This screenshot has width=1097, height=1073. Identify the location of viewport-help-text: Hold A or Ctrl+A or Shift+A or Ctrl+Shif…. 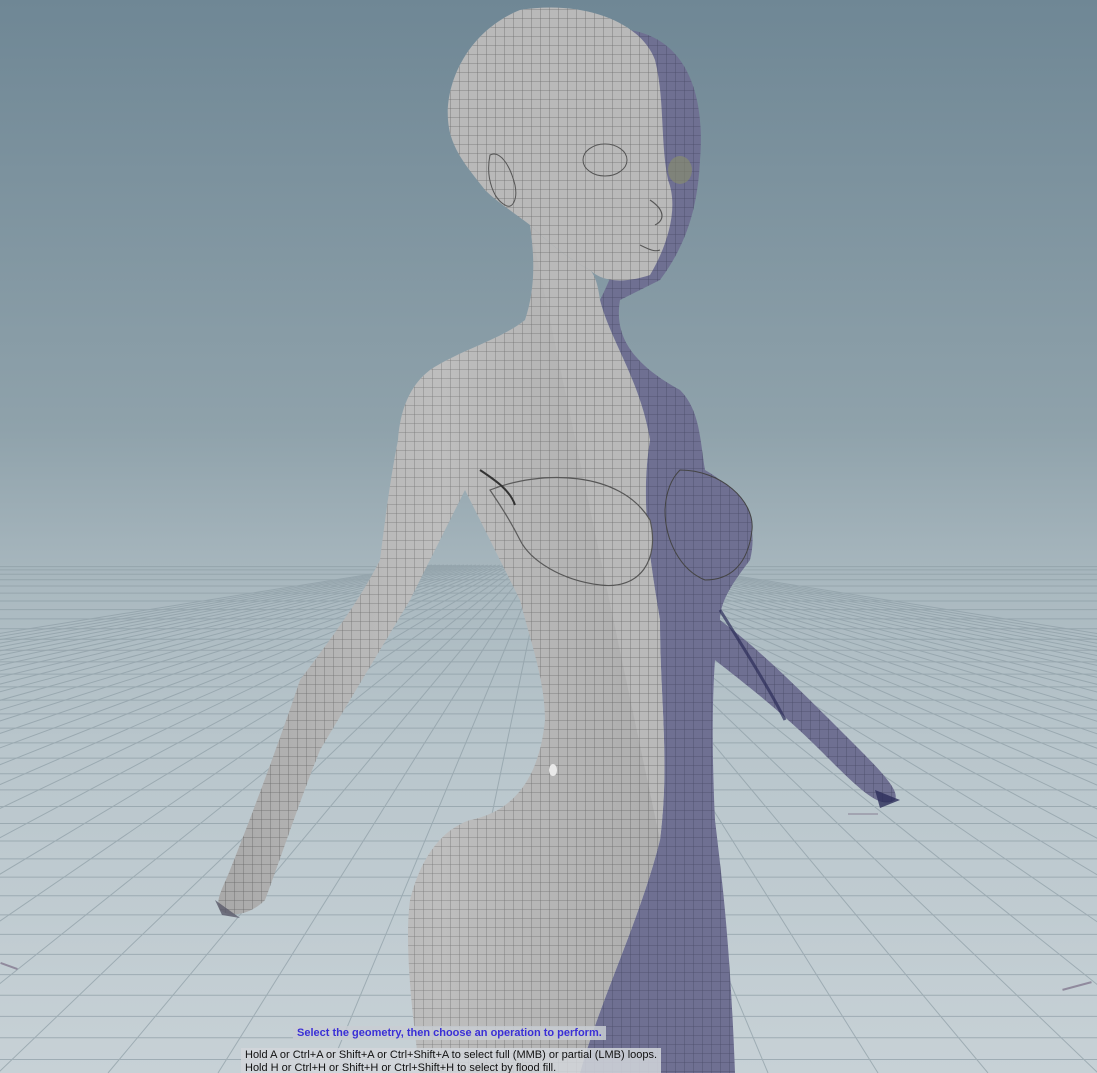
(451, 1060).